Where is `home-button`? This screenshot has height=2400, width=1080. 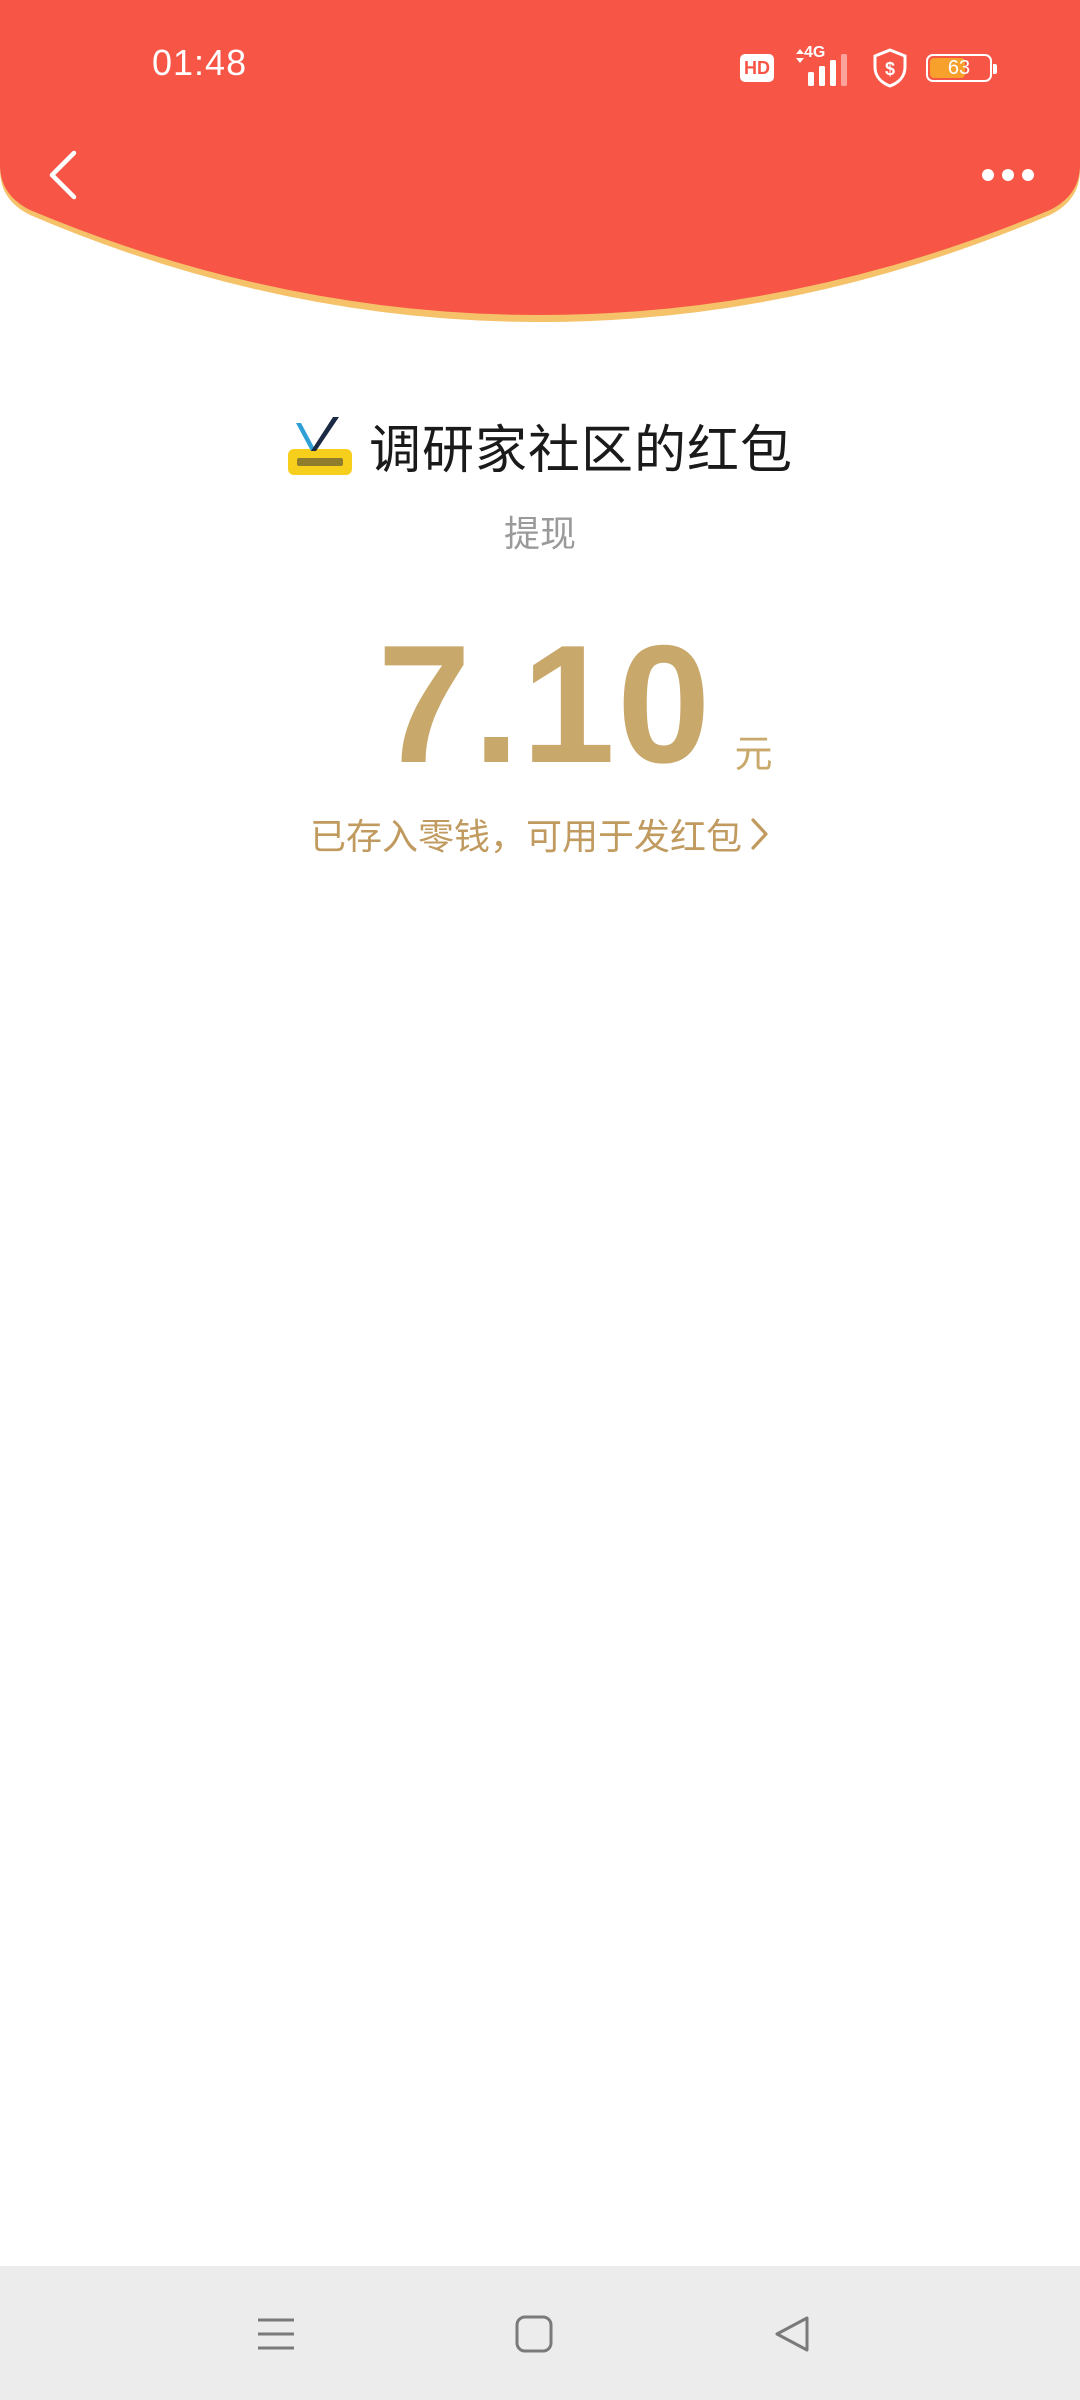
home-button is located at coordinates (534, 2334).